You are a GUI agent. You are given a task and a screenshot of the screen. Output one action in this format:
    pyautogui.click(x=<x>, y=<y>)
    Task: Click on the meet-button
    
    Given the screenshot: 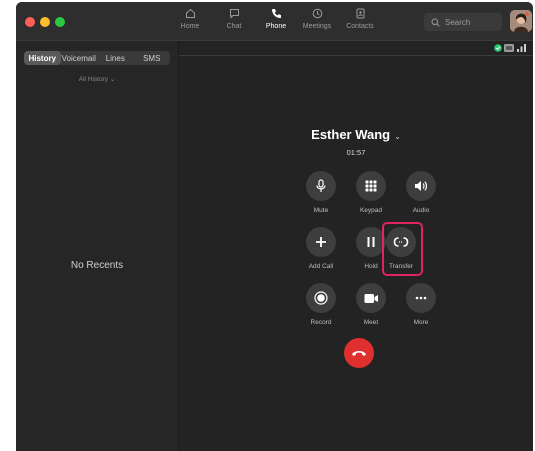 What is the action you would take?
    pyautogui.click(x=371, y=298)
    